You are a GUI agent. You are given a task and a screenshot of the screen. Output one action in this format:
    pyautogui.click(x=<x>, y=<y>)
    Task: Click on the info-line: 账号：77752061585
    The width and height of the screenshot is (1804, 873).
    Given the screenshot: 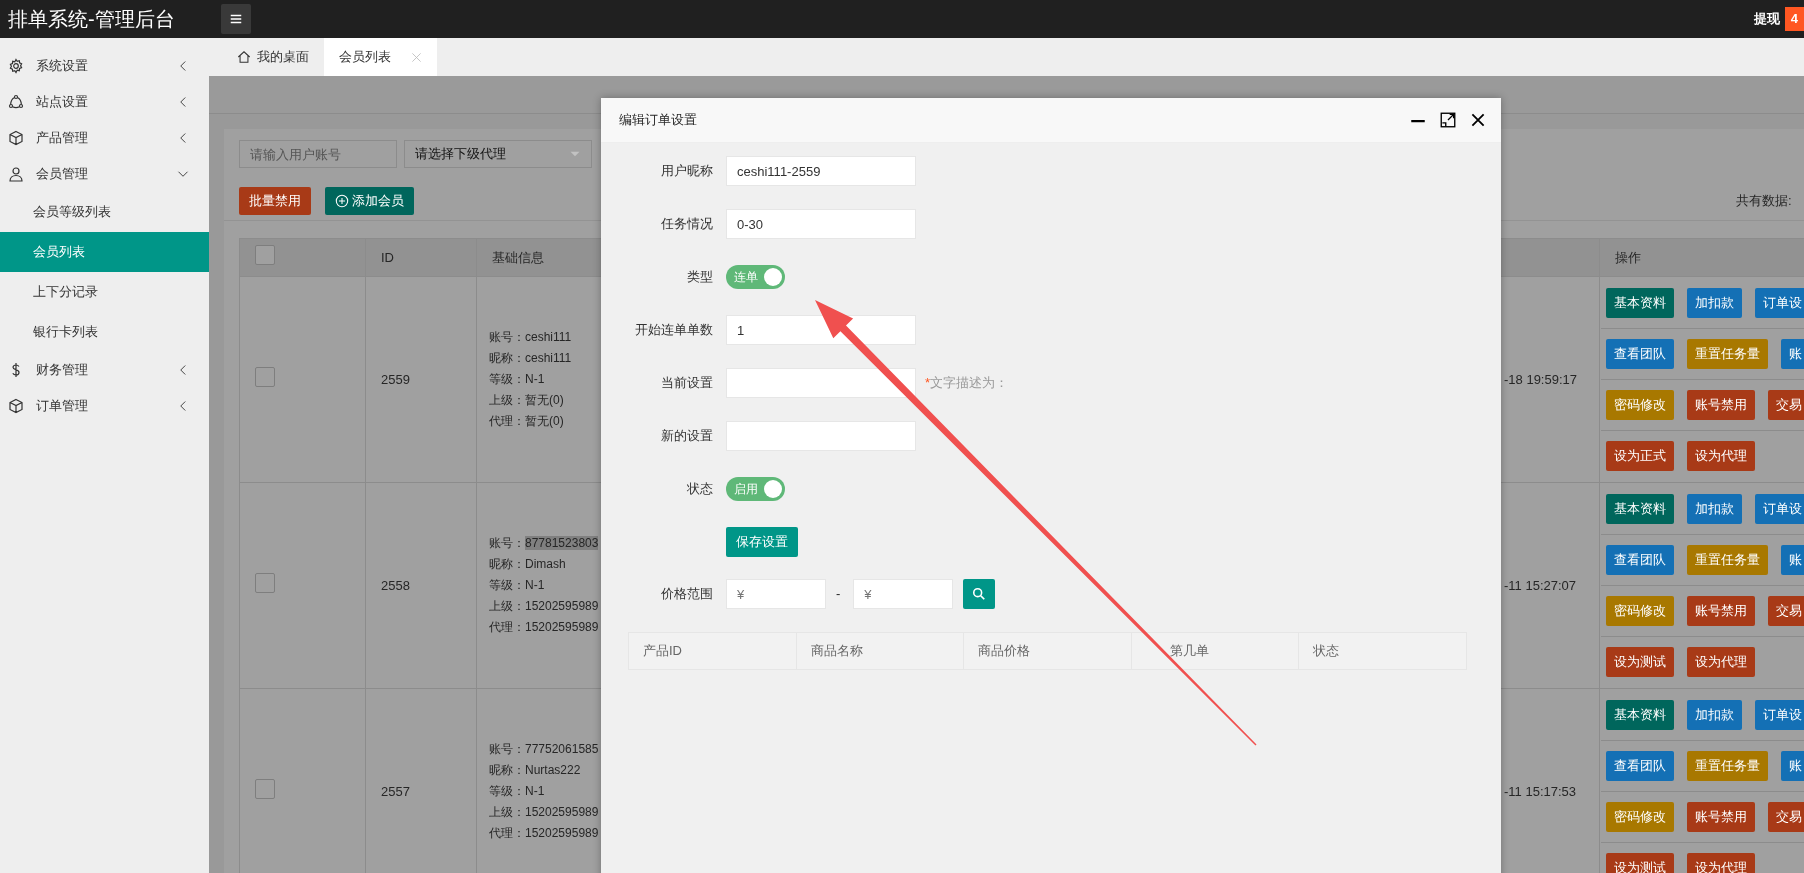 What is the action you would take?
    pyautogui.click(x=544, y=749)
    